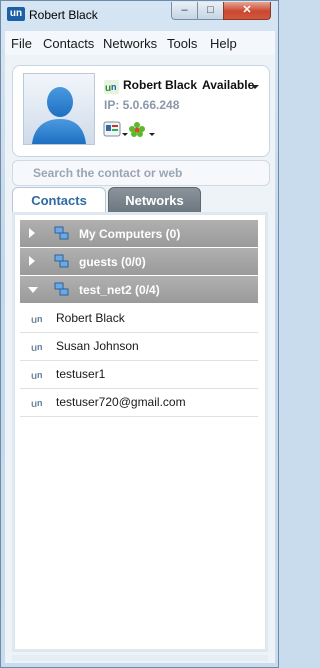 This screenshot has height=668, width=320. What do you see at coordinates (228, 85) in the screenshot?
I see `presence-selector: Available` at bounding box center [228, 85].